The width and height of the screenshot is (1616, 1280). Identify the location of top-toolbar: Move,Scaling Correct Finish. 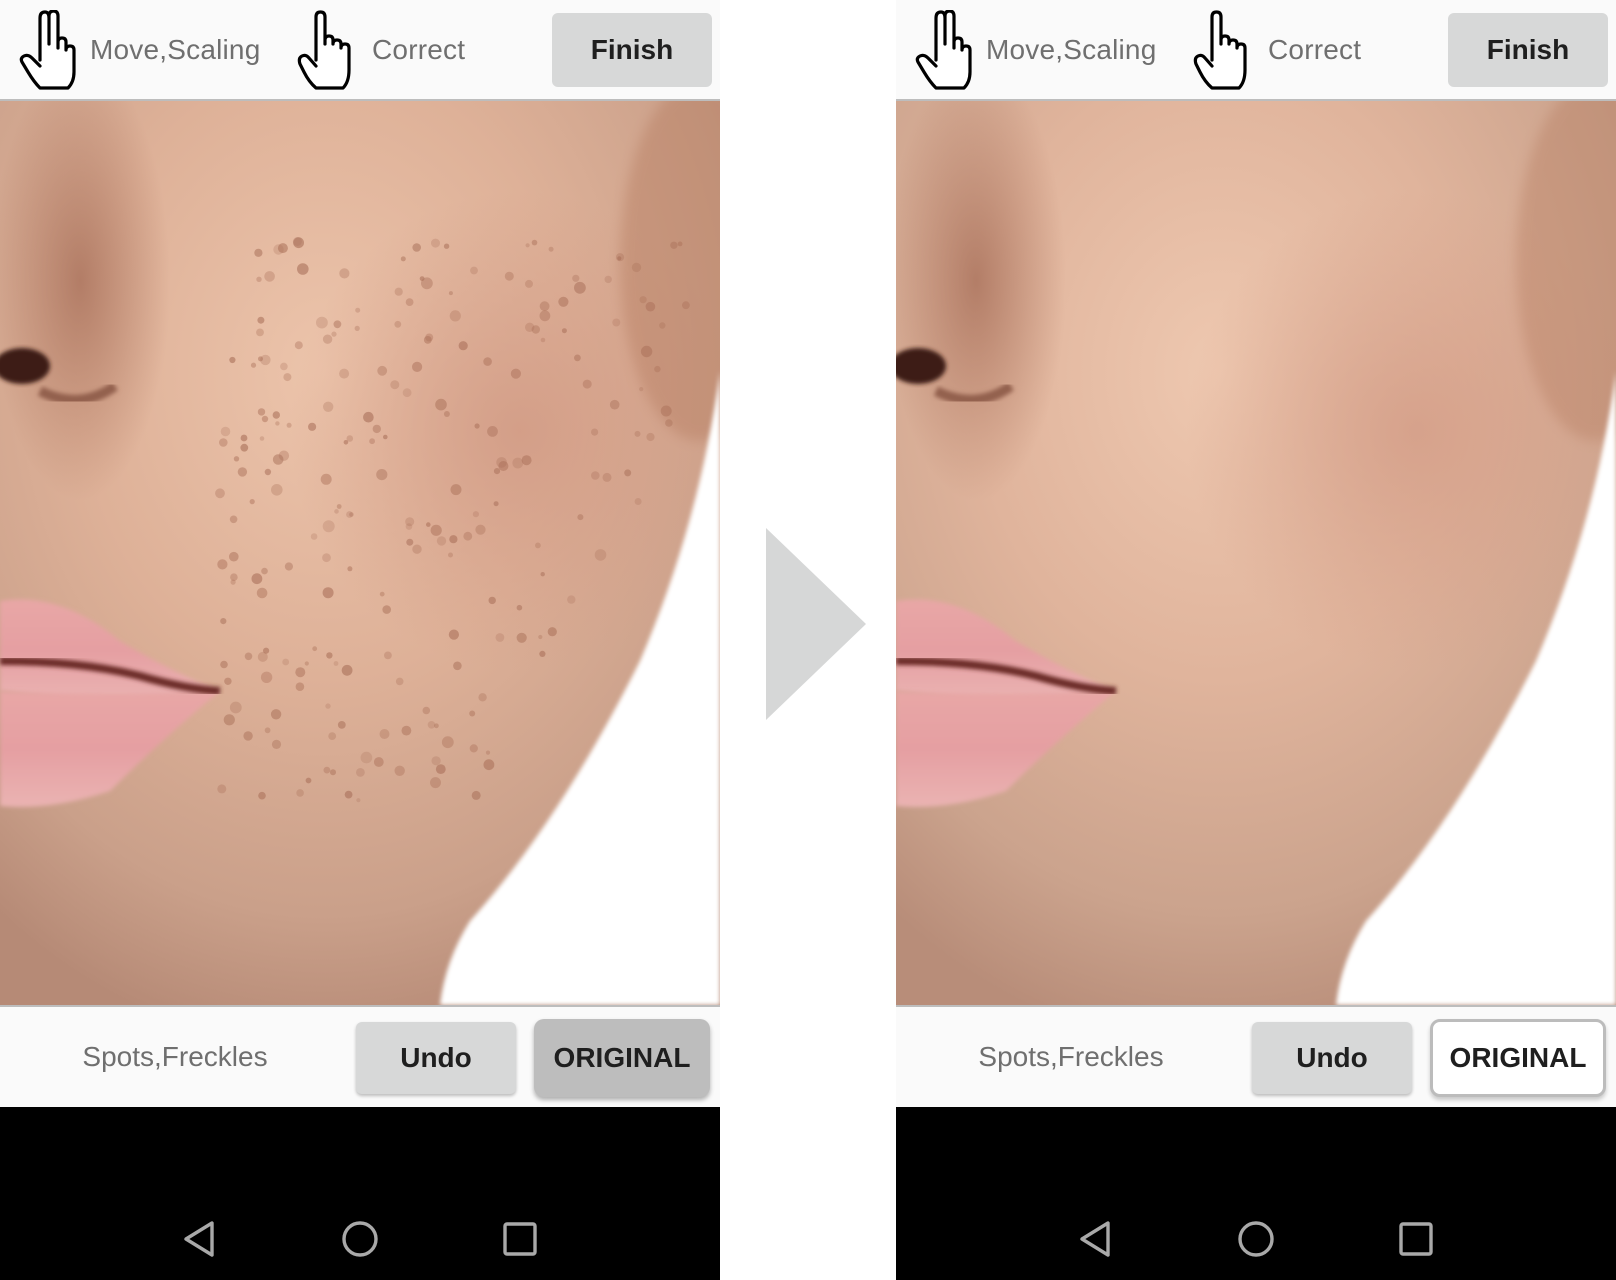
(360, 50).